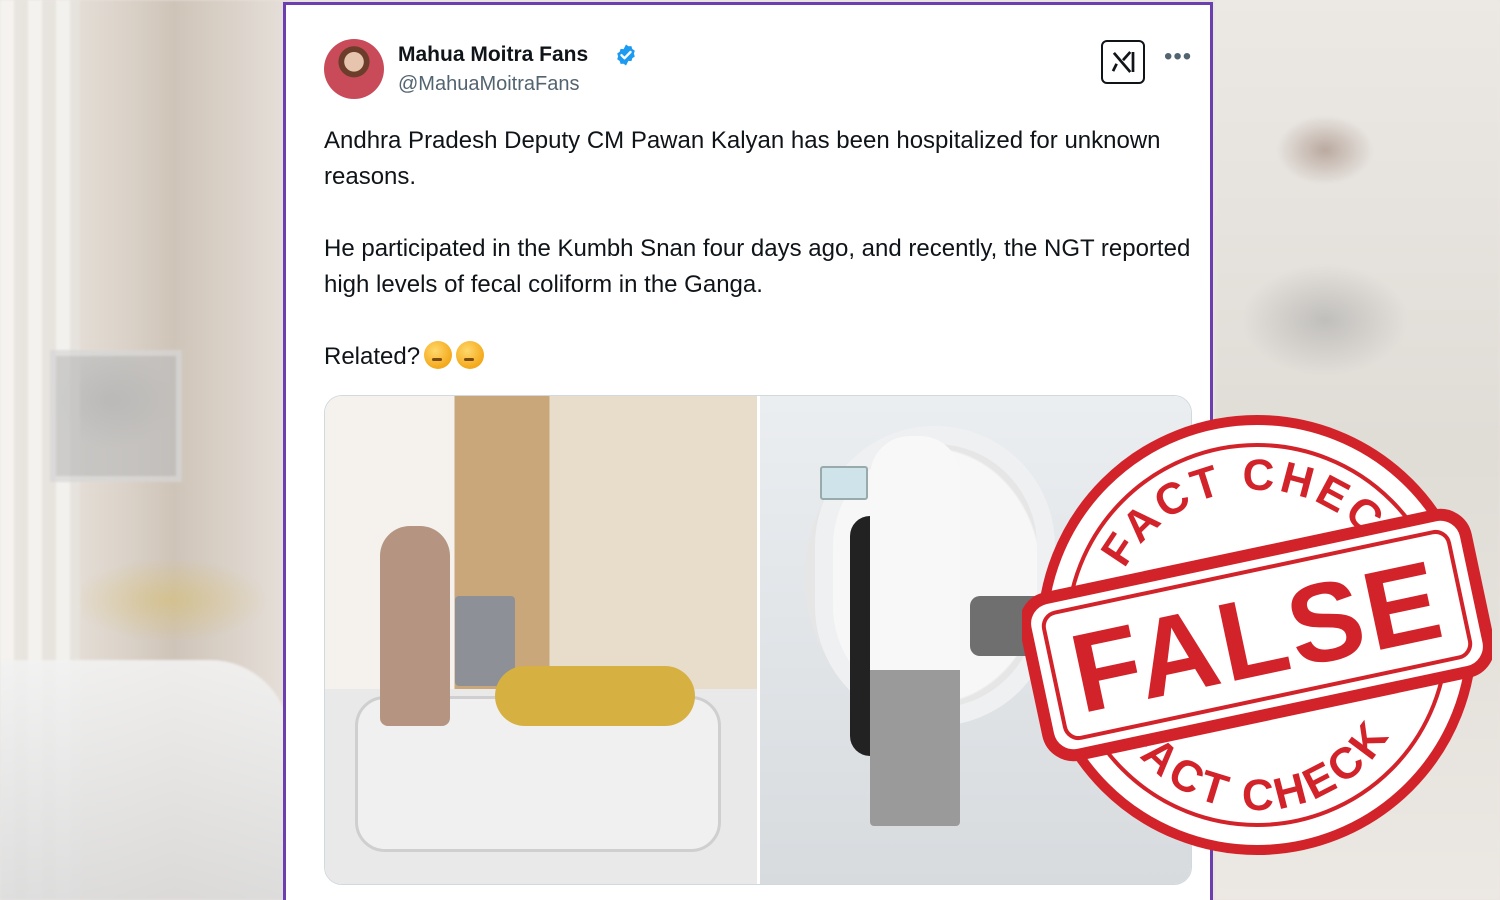  Describe the element at coordinates (372, 356) in the screenshot. I see `tweet-paragraph-text: Related?` at that location.